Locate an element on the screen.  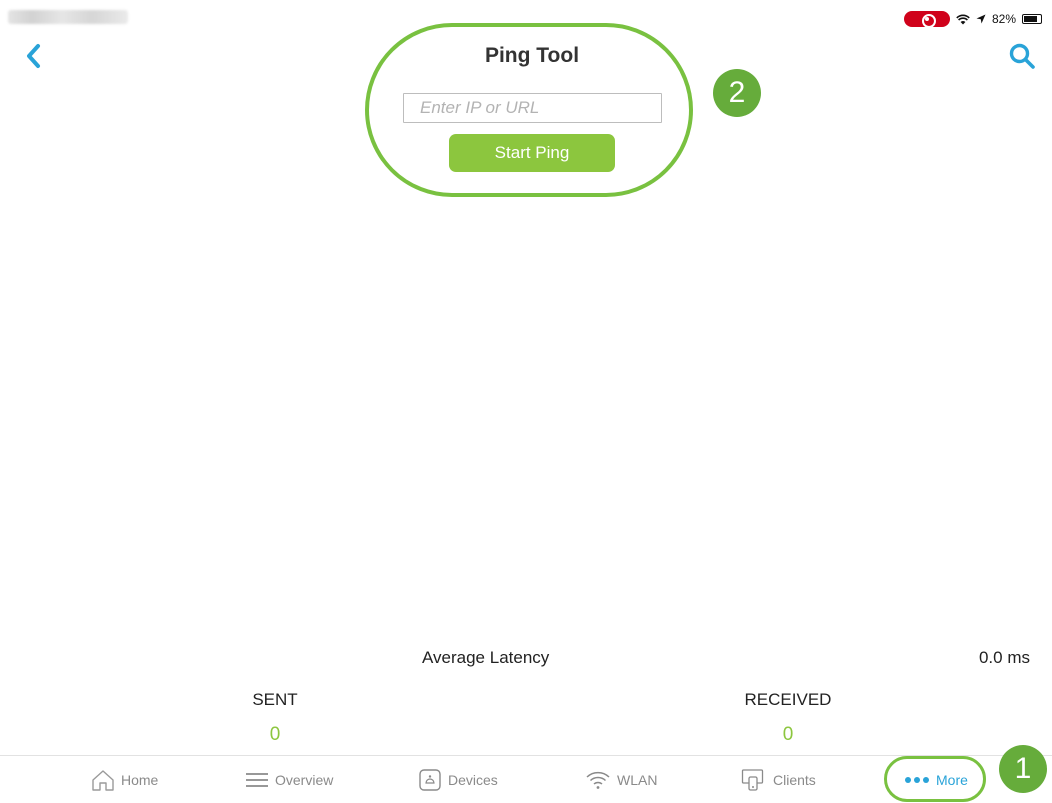
more-dots-icon is located at coordinates (917, 780).